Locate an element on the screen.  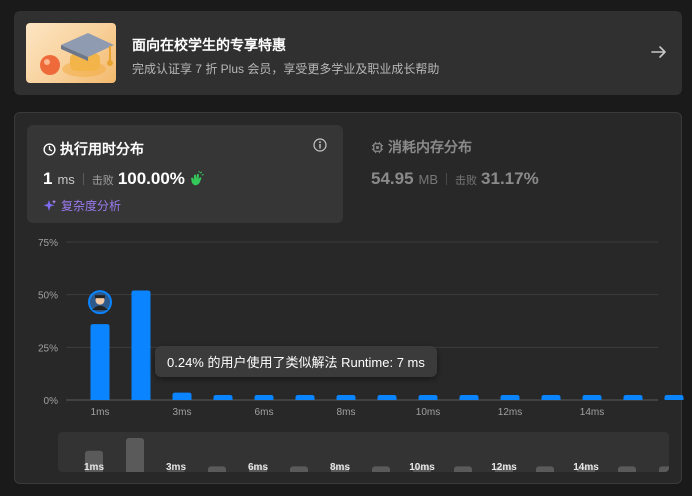
x-tick-label: 10ms is located at coordinates (428, 412).